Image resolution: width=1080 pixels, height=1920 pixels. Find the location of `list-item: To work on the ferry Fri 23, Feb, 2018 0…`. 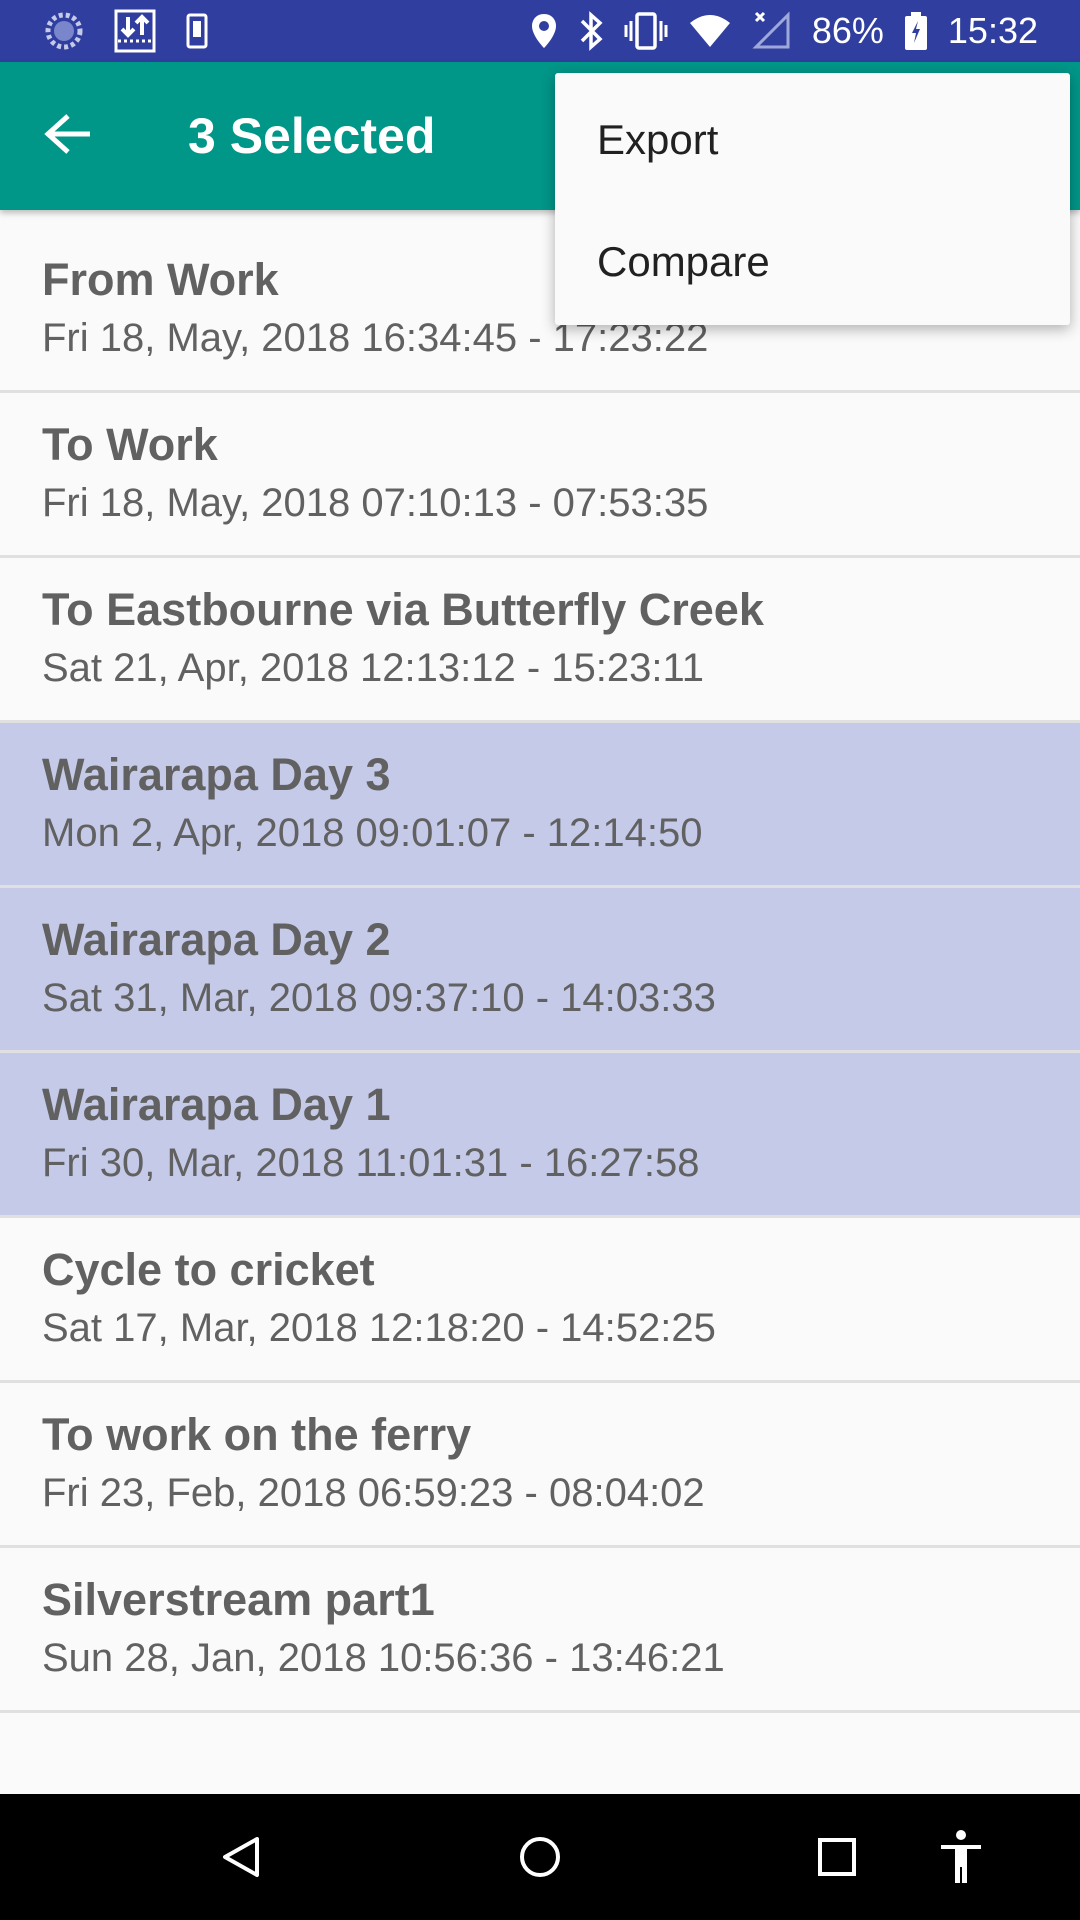

list-item: To work on the ferry Fri 23, Feb, 2018 0… is located at coordinates (540, 1465).